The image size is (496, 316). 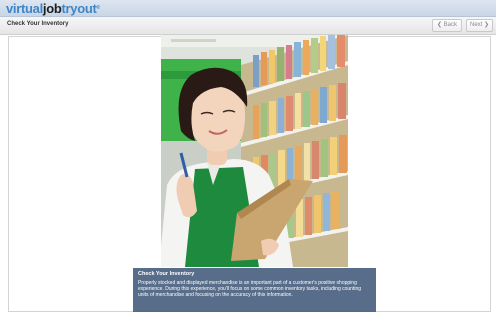 What do you see at coordinates (79, 8) in the screenshot?
I see `logo-text-tryout: tryout` at bounding box center [79, 8].